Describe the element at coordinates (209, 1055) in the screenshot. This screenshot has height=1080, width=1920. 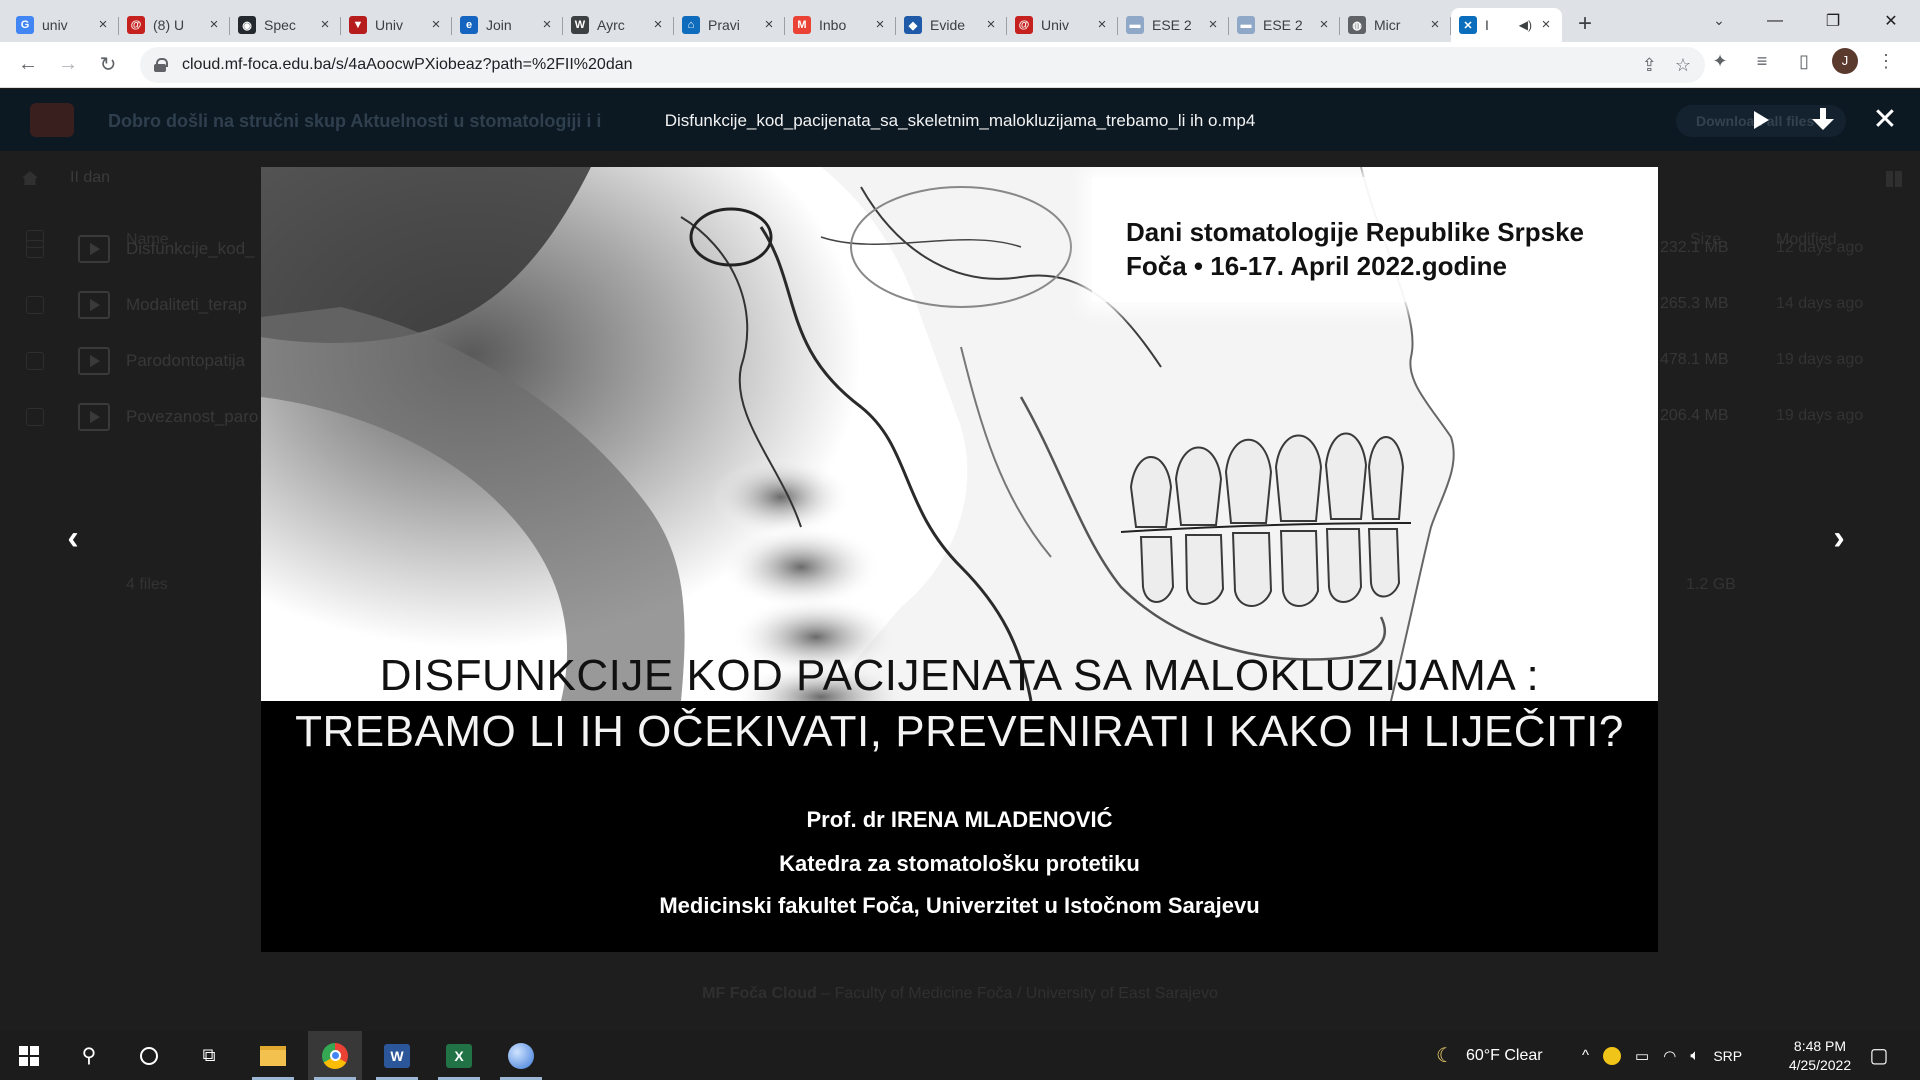
I see `task-view-icon: ⧉` at that location.